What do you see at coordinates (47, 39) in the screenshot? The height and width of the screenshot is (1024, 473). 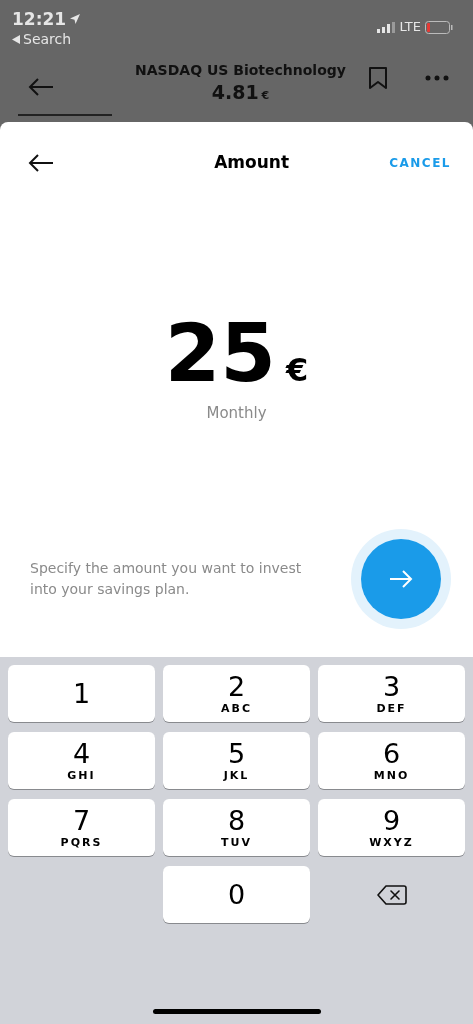 I see `back-to-search-link: Search` at bounding box center [47, 39].